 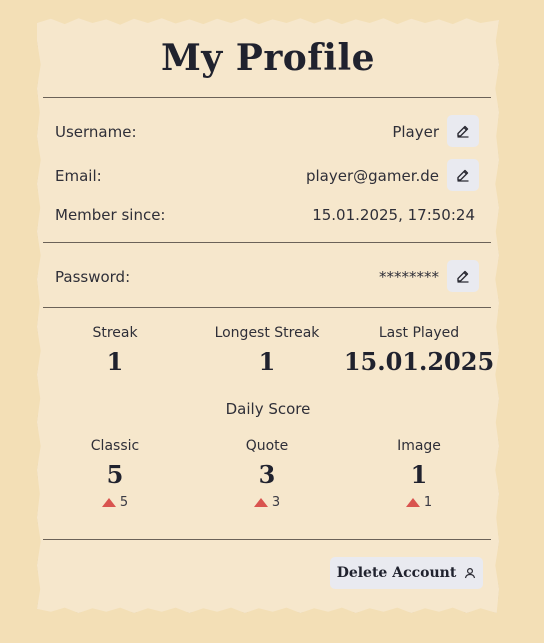 What do you see at coordinates (93, 277) in the screenshot?
I see `password-label: Password:` at bounding box center [93, 277].